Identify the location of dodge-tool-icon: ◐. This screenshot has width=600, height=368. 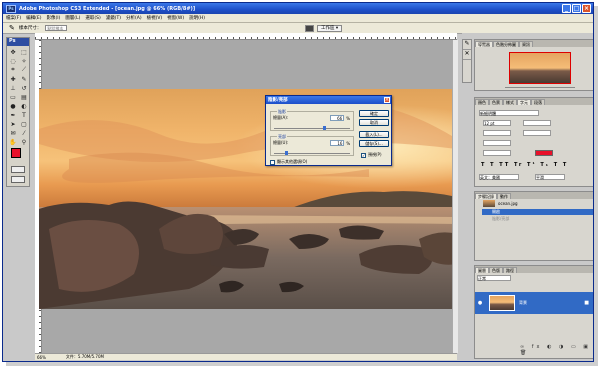
(24, 106).